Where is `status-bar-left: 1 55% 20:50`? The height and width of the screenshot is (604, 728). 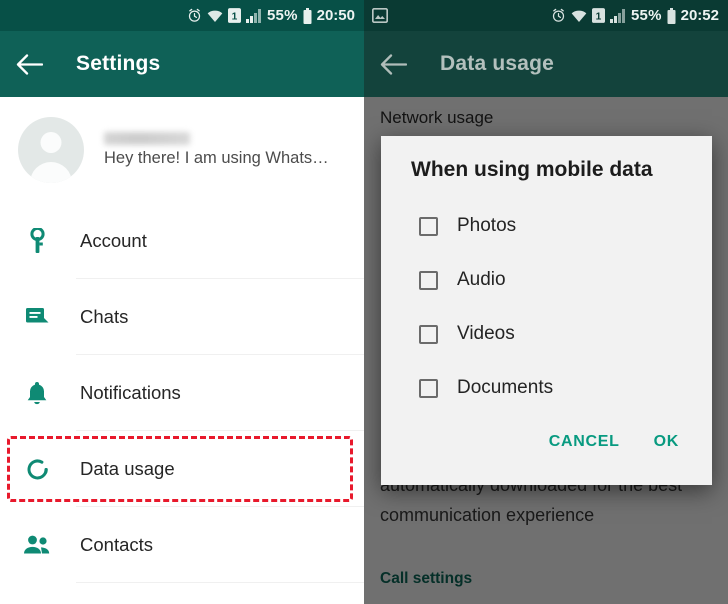
status-bar-left: 1 55% 20:50 is located at coordinates (182, 15).